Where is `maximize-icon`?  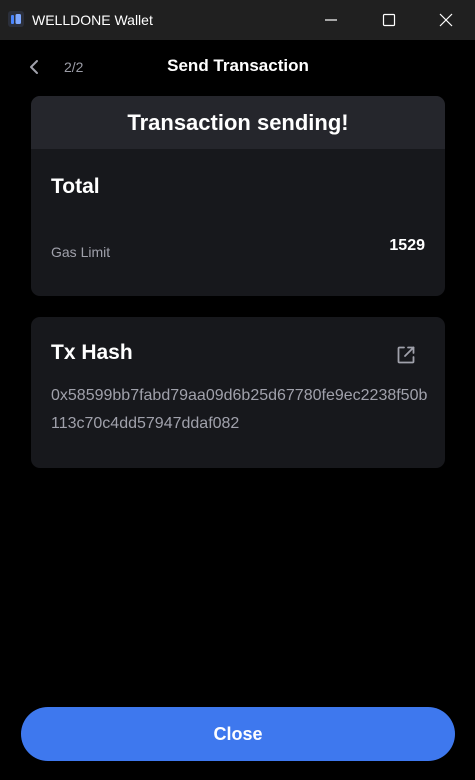
maximize-icon is located at coordinates (389, 20).